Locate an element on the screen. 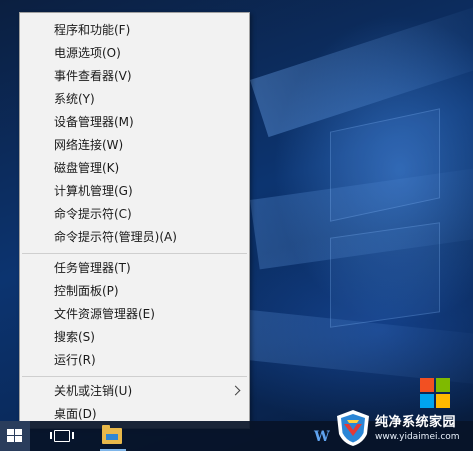 The height and width of the screenshot is (451, 473). menu-item-command-prompt-admin: 命令提示符(管理员)(A) is located at coordinates (134, 237).